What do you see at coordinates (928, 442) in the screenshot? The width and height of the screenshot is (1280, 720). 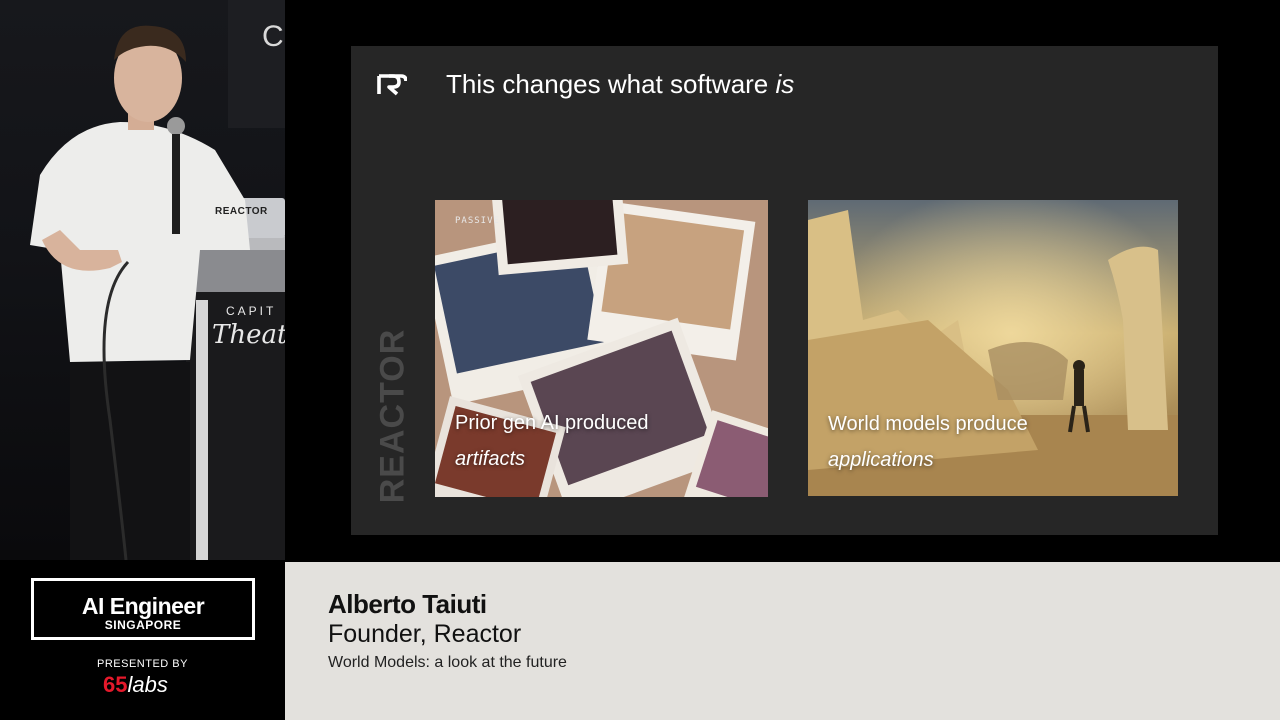 I see `card-world-models-caption: World models produce applications` at bounding box center [928, 442].